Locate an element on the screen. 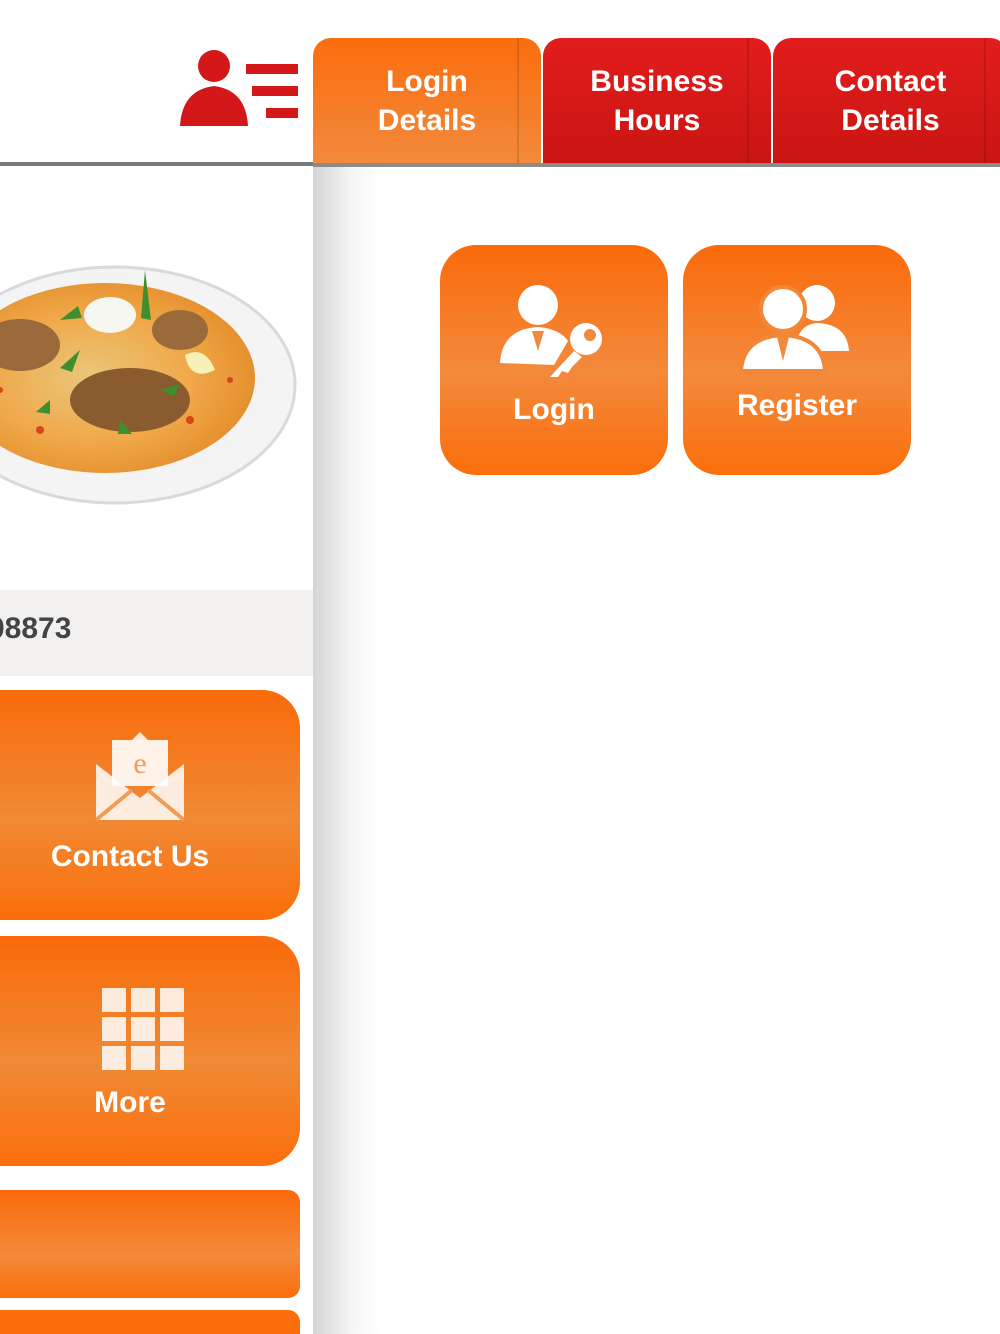 The image size is (1000, 1334). grid-icon is located at coordinates (143, 1029).